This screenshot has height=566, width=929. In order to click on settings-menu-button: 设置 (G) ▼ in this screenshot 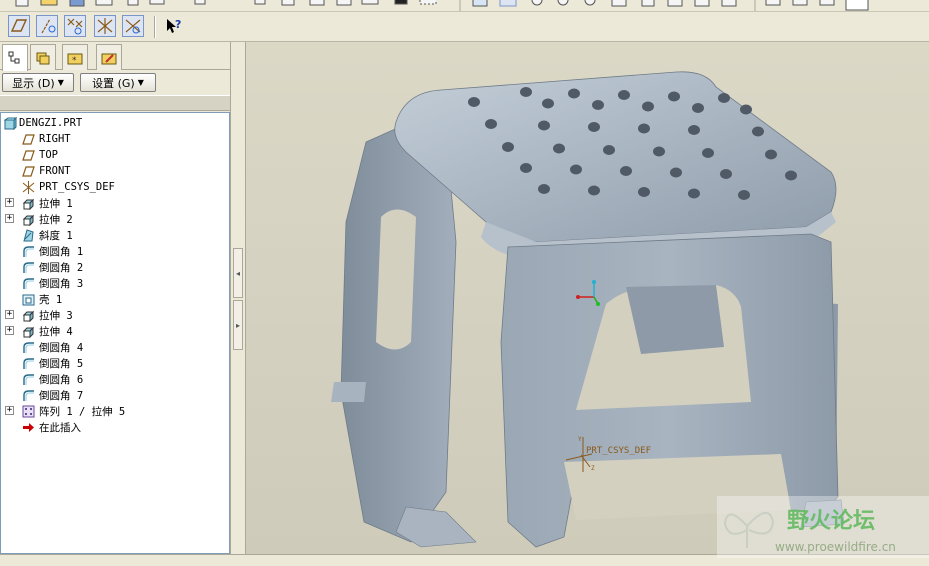, I will do `click(118, 82)`.